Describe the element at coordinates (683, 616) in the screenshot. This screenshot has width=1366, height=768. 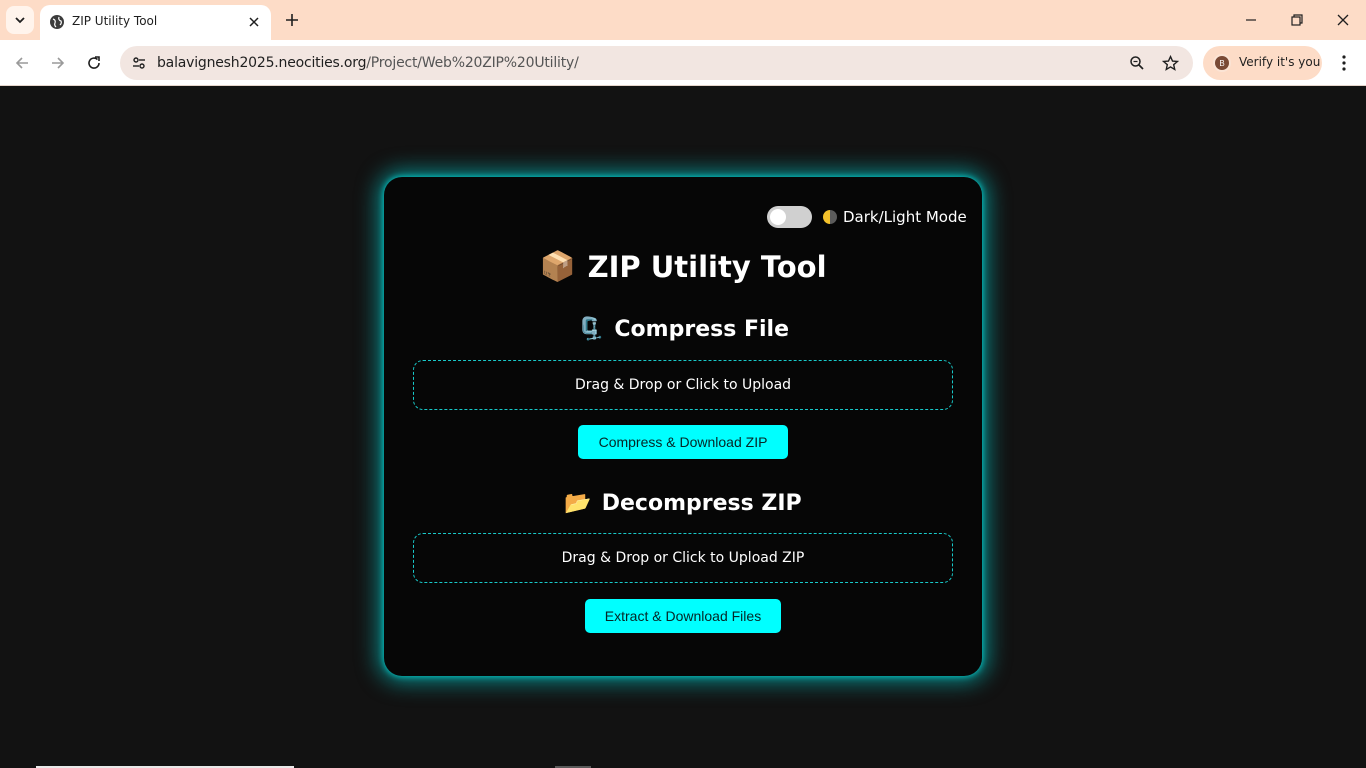
I see `extract-download-button: Extract & Download Files` at that location.